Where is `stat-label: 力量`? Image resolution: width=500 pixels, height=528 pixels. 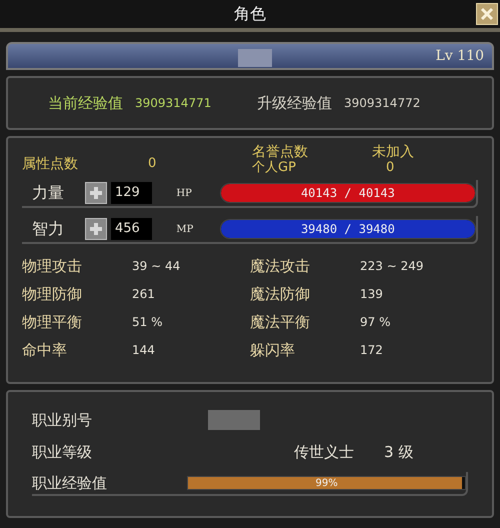
stat-label: 力量 is located at coordinates (48, 193).